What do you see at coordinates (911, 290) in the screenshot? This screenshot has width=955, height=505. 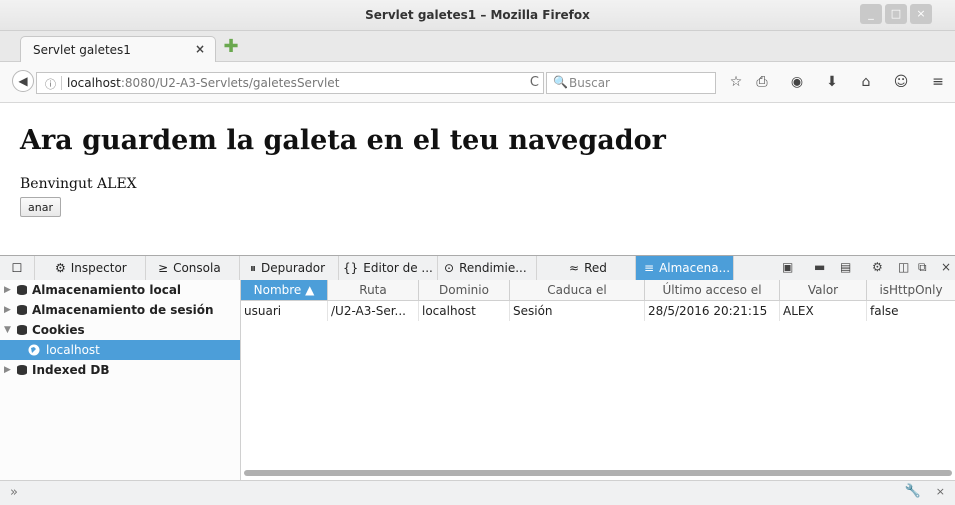 I see `column-header-ishttponly: isHttpOnly` at bounding box center [911, 290].